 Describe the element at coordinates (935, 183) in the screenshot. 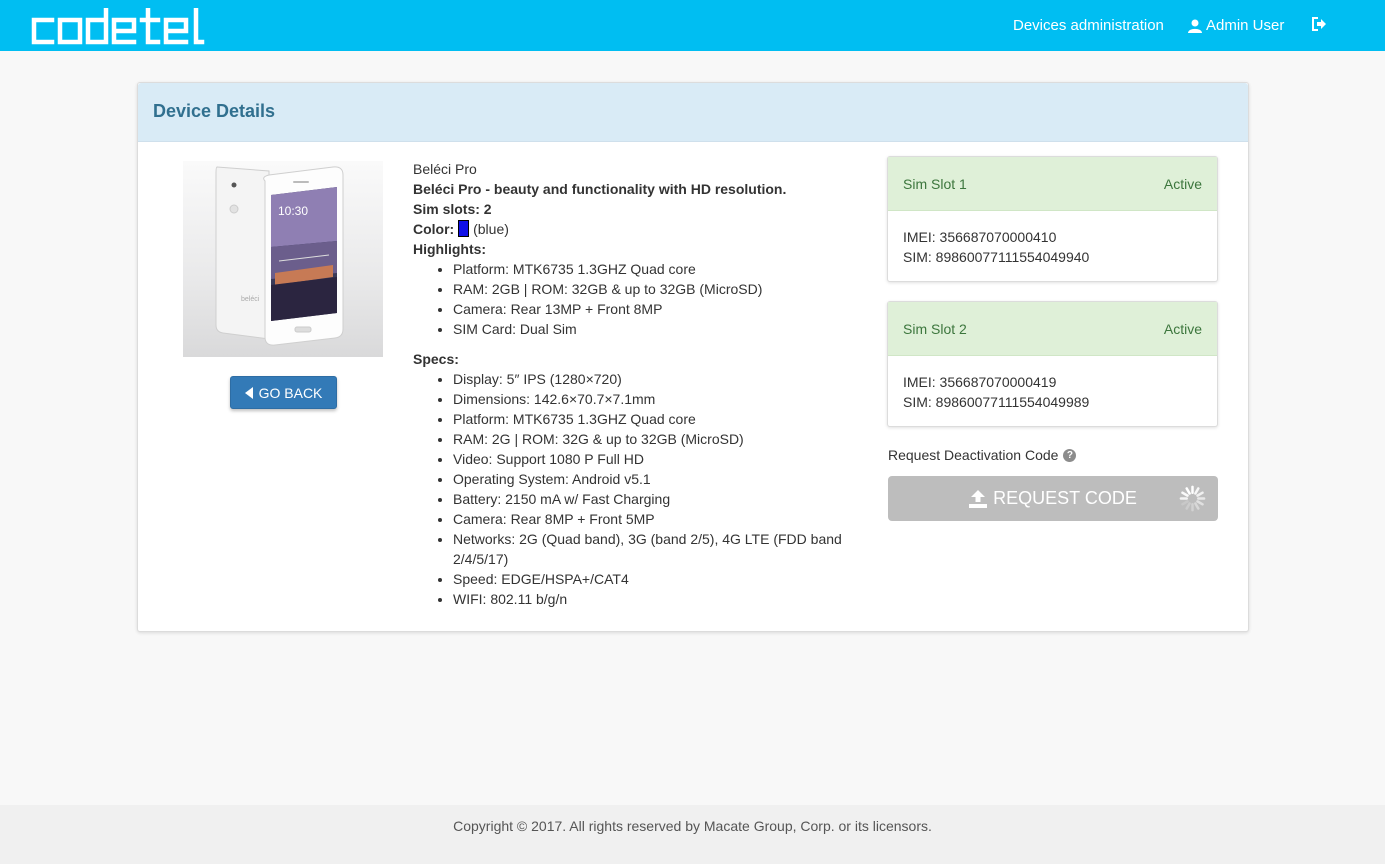

I see `sim-slot-title: Sim Slot 1` at that location.